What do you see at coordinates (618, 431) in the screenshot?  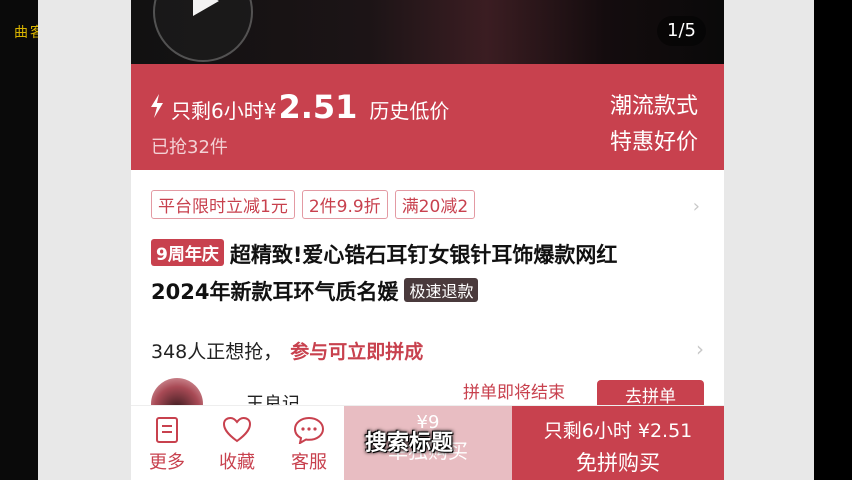 I see `buy-price: 只剩6小时 ¥2.51` at bounding box center [618, 431].